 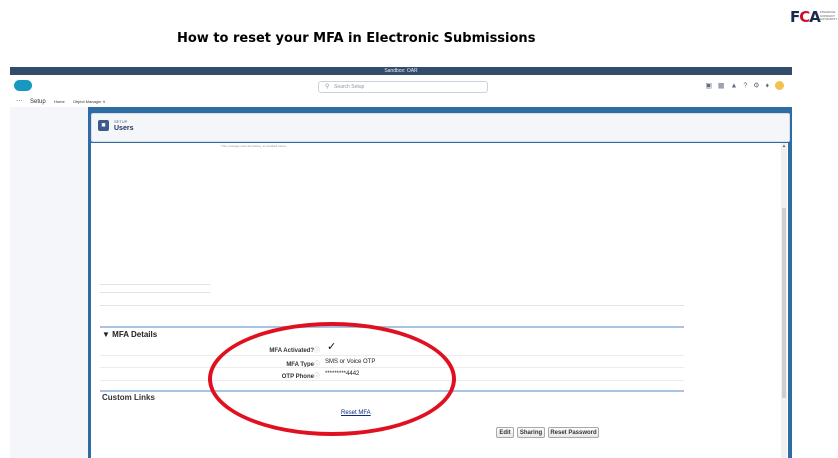 I want to click on sharing-button: Sharing, so click(x=531, y=432).